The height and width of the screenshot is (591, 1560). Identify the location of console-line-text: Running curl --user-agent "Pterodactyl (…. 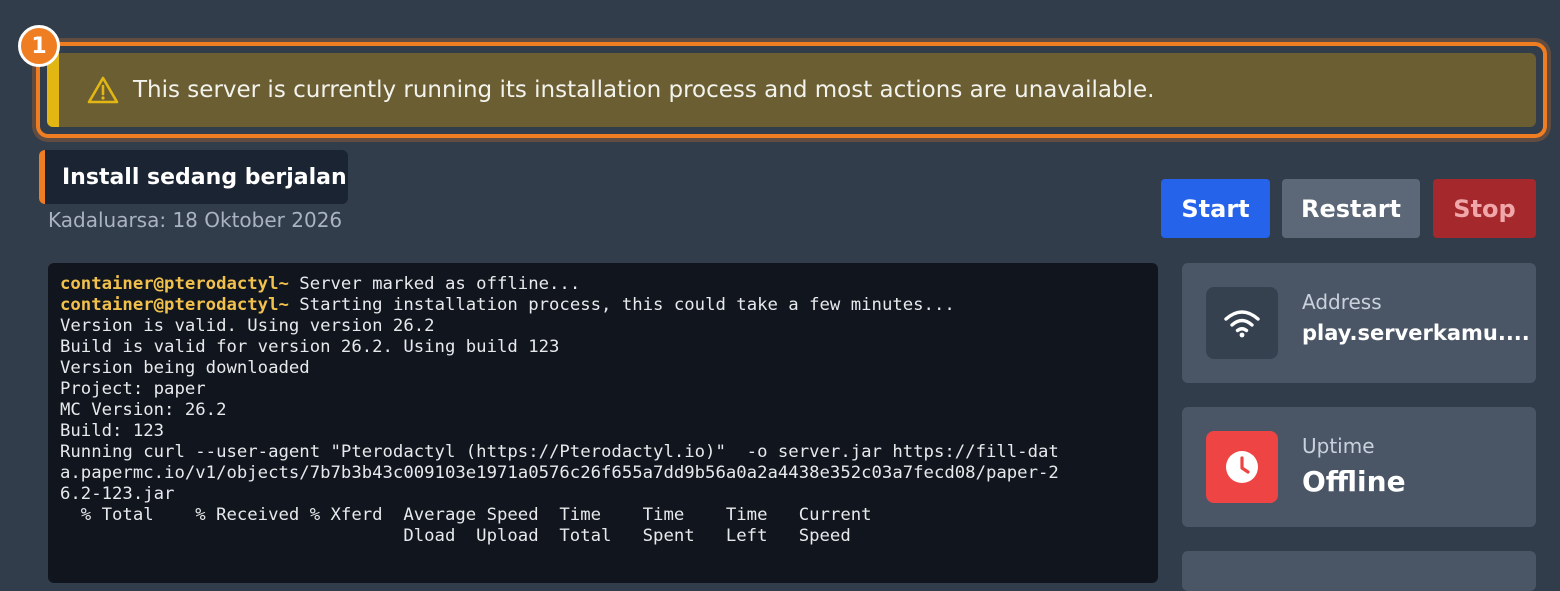
(559, 452).